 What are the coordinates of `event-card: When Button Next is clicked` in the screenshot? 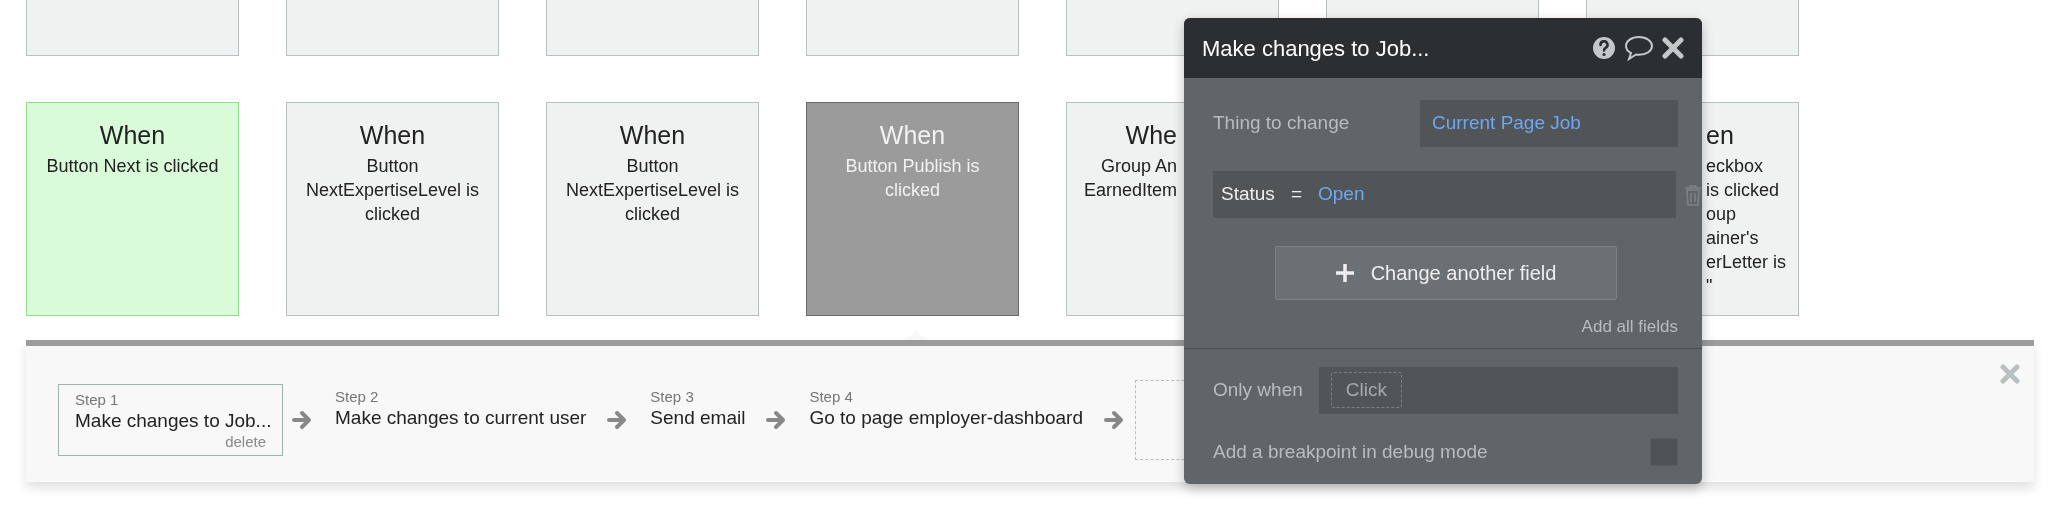 It's located at (132, 209).